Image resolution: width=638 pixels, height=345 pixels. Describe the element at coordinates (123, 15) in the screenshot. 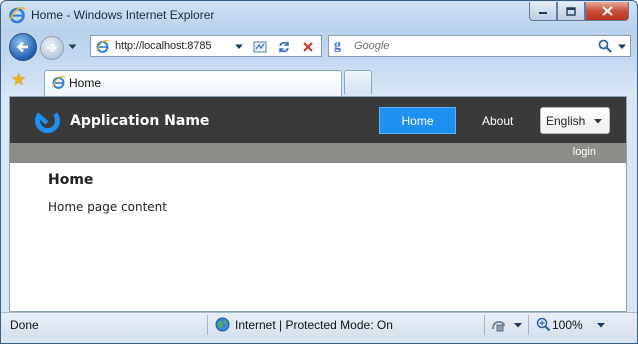

I see `window-title: Home - Windows Internet Explorer` at that location.